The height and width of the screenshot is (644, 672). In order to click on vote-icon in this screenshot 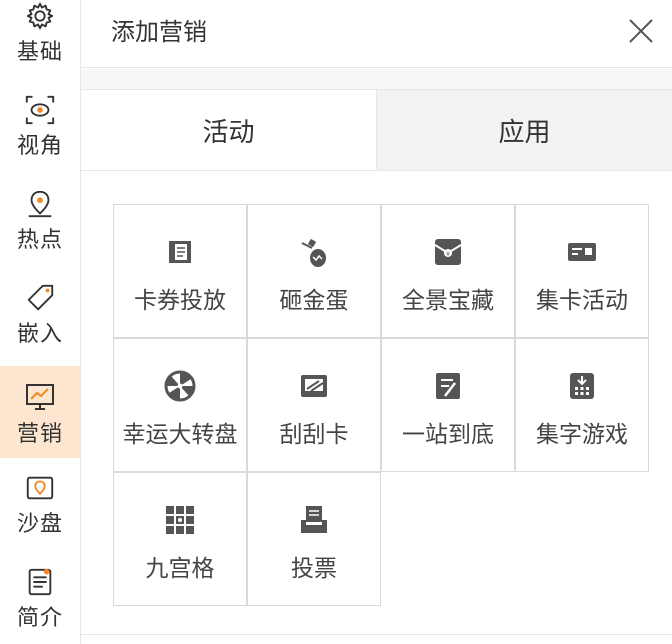, I will do `click(314, 519)`.